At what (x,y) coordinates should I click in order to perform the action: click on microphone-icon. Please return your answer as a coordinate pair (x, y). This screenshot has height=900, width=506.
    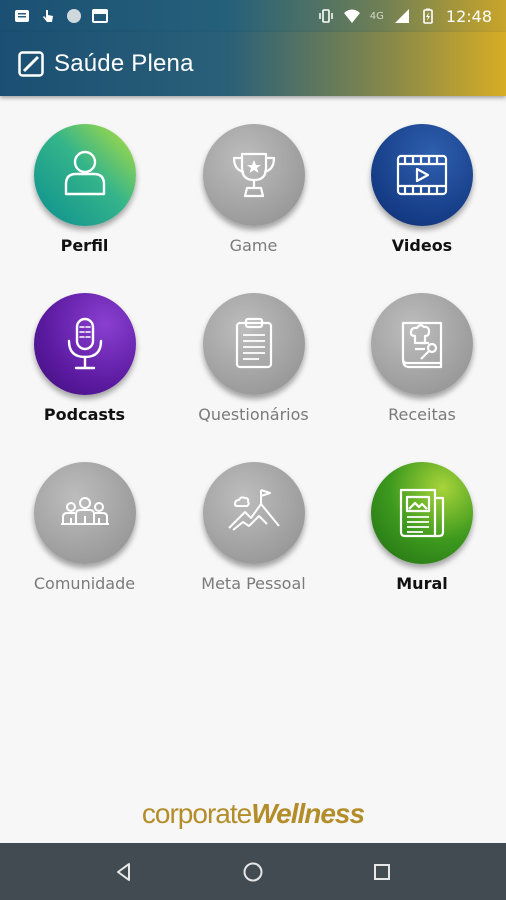
    Looking at the image, I should click on (84, 343).